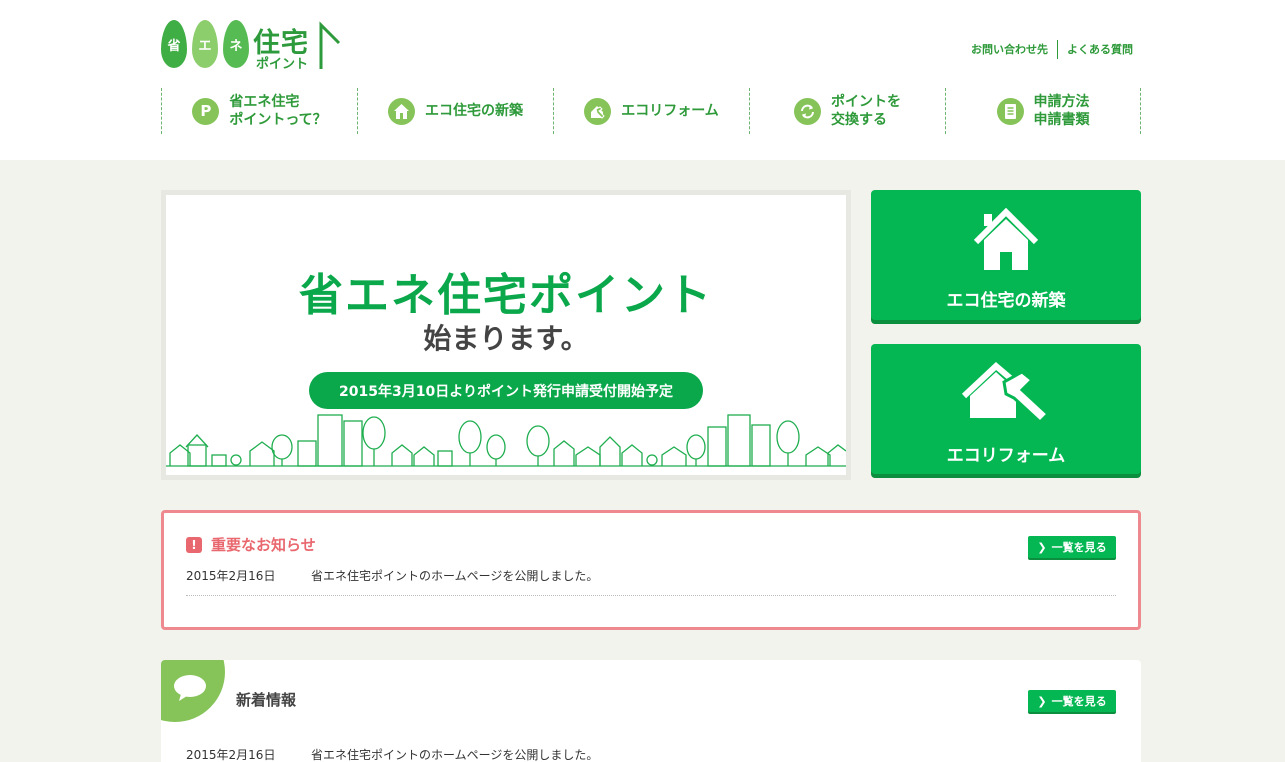 The image size is (1285, 762). Describe the element at coordinates (1010, 111) in the screenshot. I see `document-icon` at that location.